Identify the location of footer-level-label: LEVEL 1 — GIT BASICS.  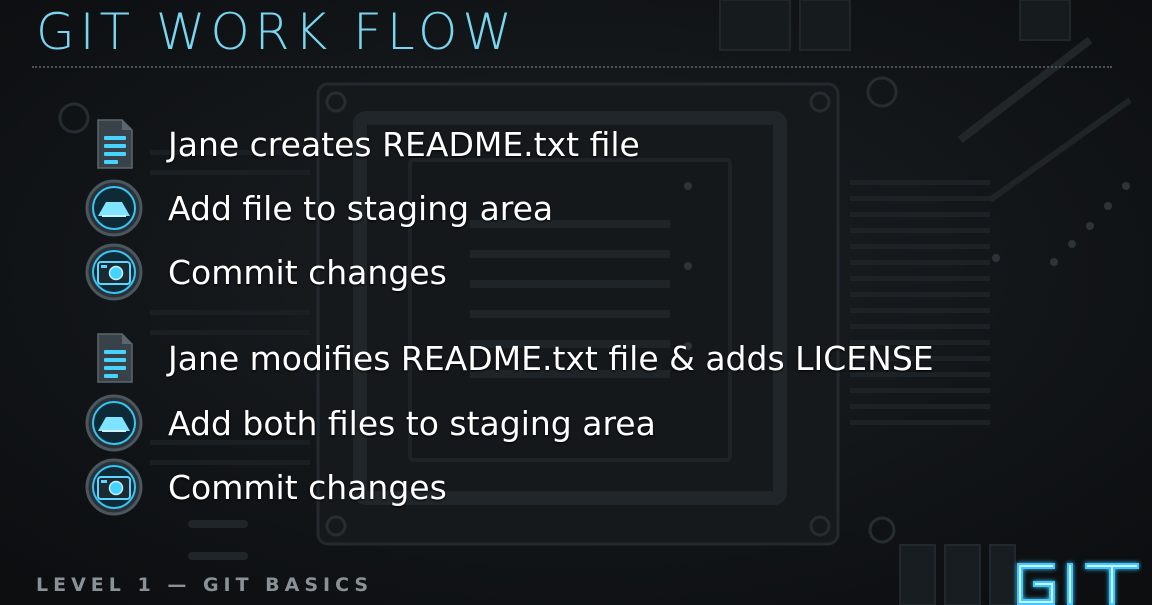
(205, 585).